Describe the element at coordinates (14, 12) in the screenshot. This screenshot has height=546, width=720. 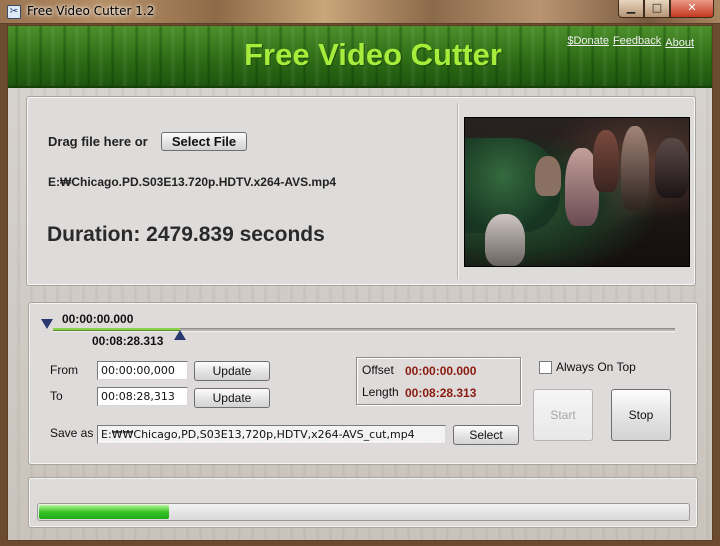
I see `scissors-icon: ✂` at that location.